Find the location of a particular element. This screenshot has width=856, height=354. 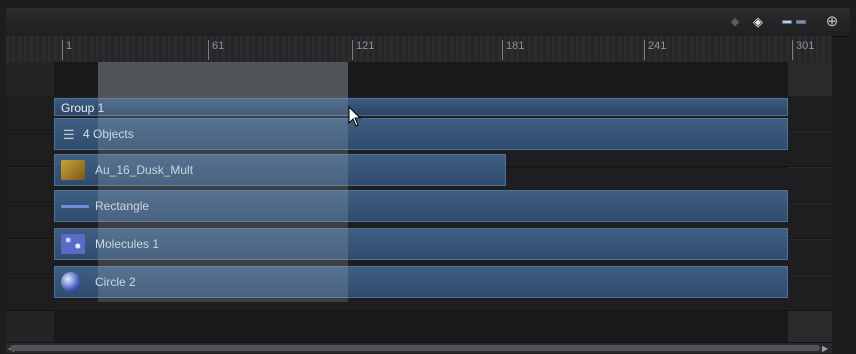

ruler-label: 121 is located at coordinates (365, 46).